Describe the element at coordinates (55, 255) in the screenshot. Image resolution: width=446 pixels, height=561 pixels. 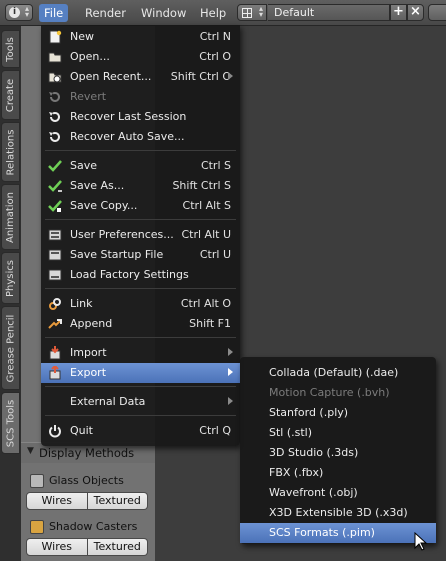
I see `save-startup-icon` at that location.